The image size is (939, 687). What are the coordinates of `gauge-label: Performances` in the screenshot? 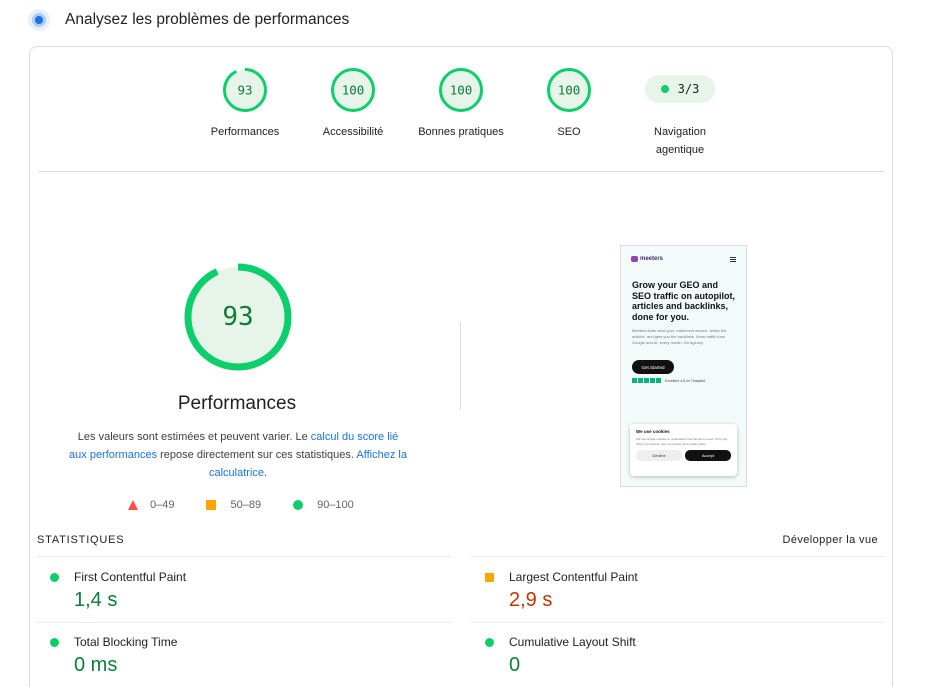 It's located at (245, 132).